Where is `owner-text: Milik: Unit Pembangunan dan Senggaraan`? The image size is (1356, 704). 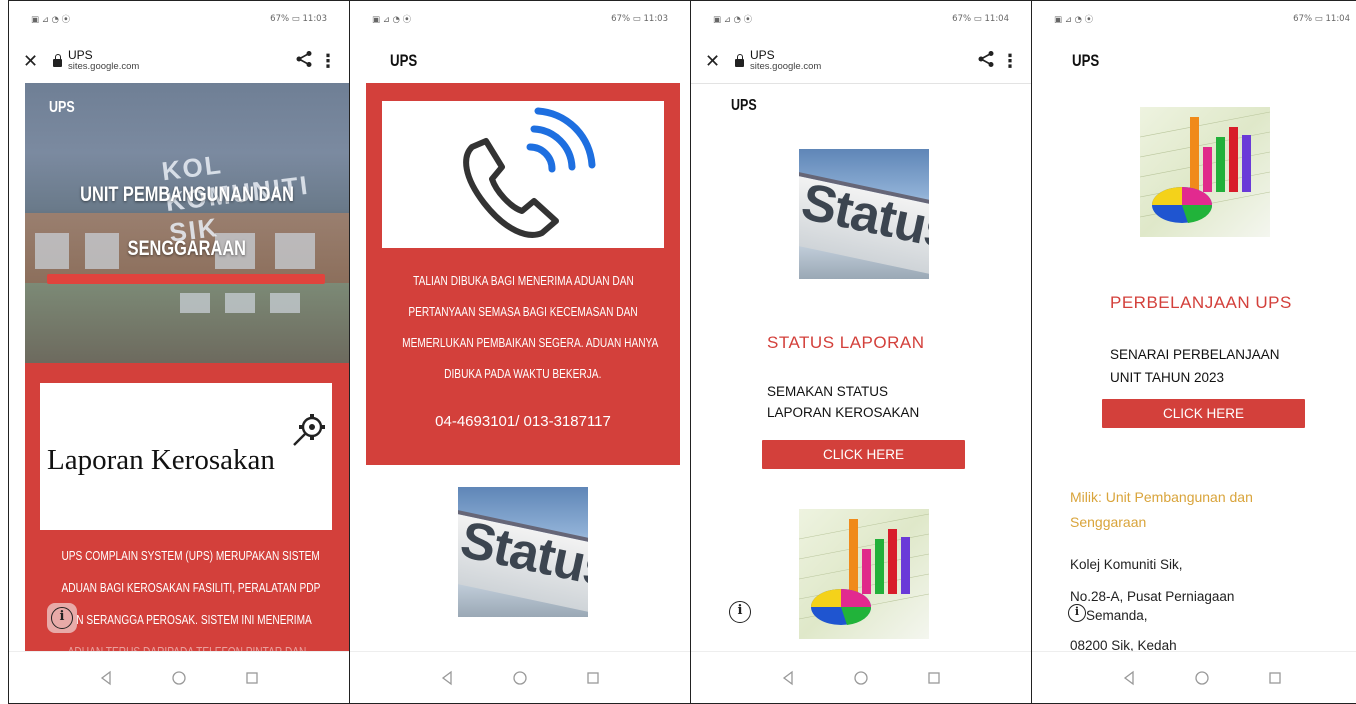 owner-text: Milik: Unit Pembangunan dan Senggaraan is located at coordinates (1161, 510).